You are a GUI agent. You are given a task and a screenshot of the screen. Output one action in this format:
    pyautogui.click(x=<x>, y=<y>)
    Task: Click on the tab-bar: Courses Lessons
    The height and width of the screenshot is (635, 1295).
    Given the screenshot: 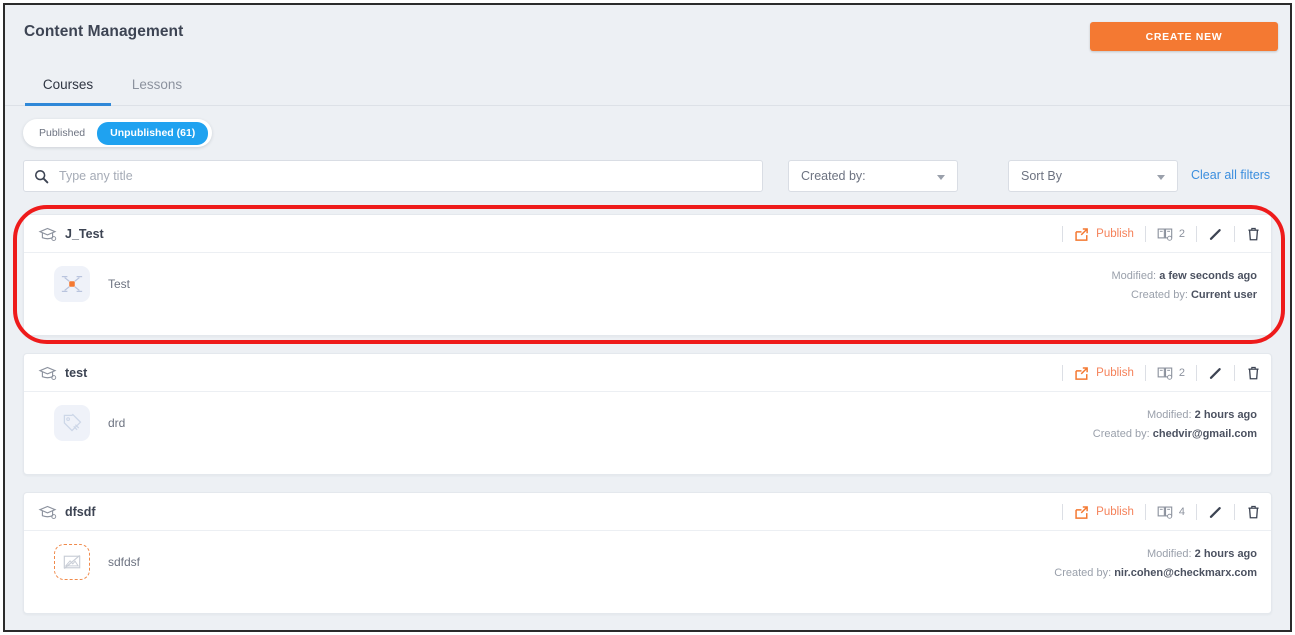 What is the action you would take?
    pyautogui.click(x=647, y=86)
    